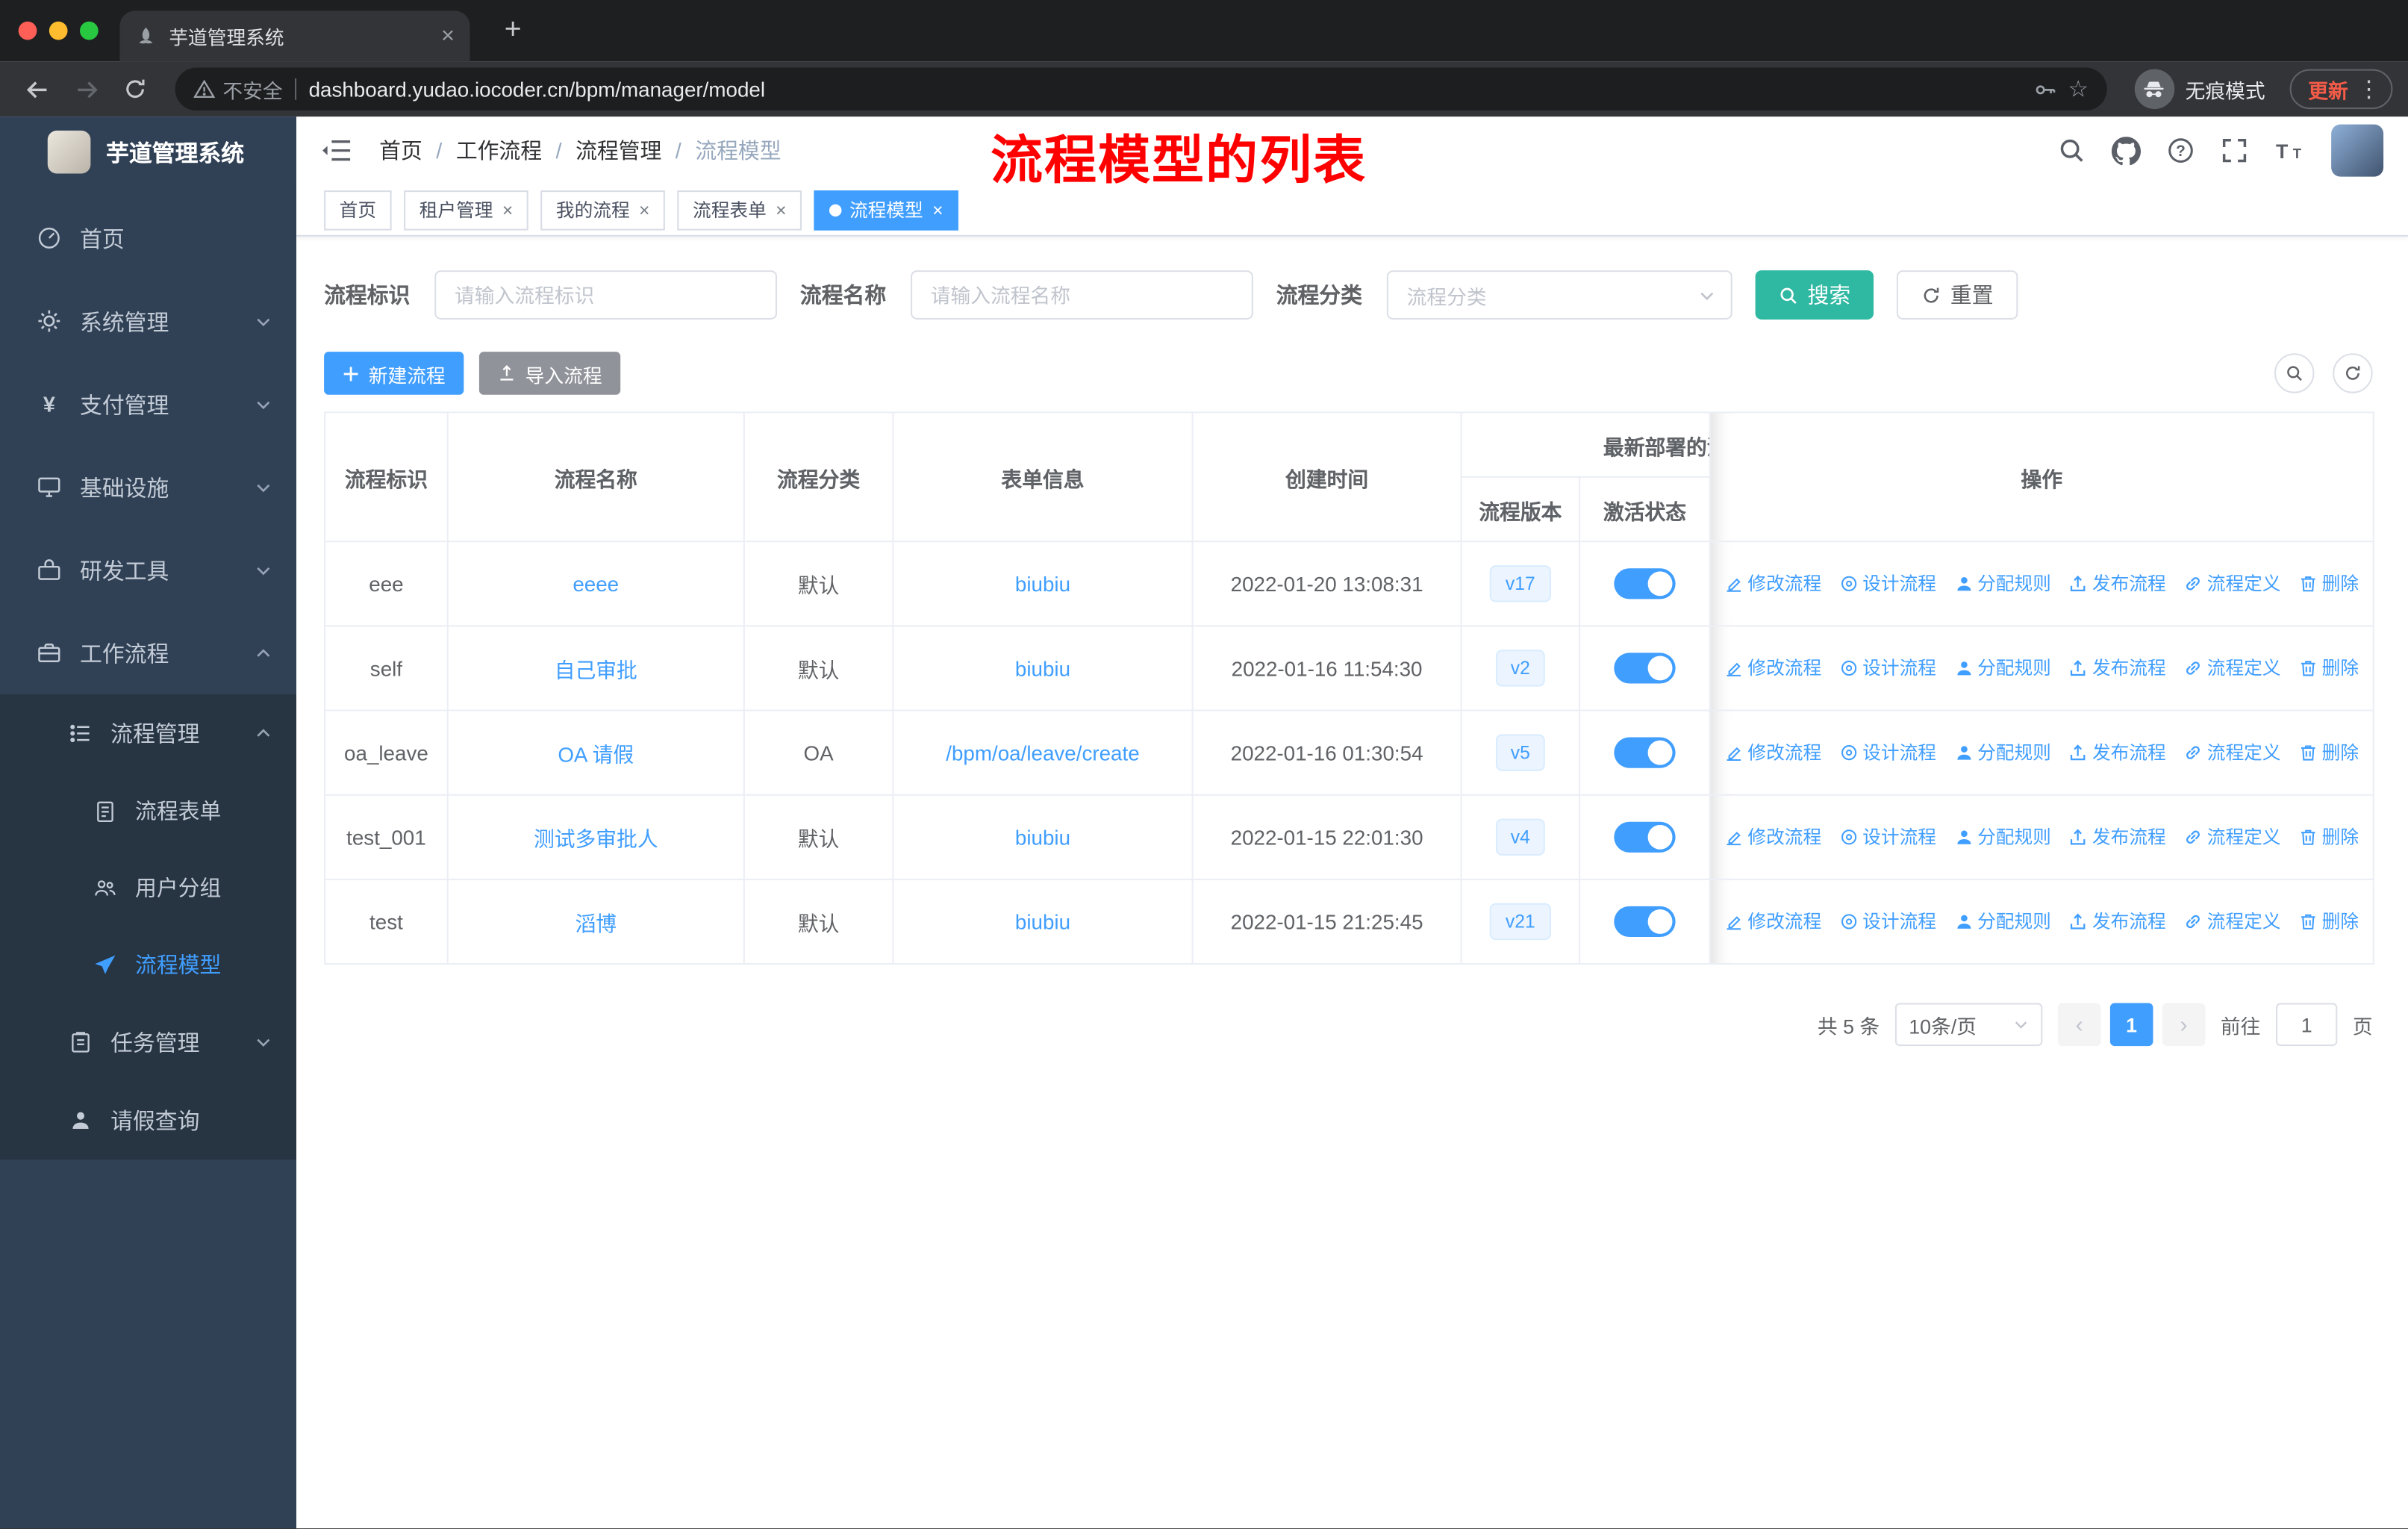  Describe the element at coordinates (148, 238) in the screenshot. I see `sidebar-item-home: 首页` at that location.